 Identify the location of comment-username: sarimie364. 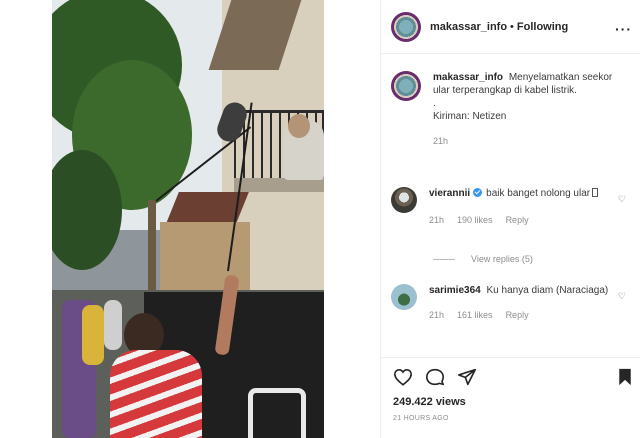
(455, 290).